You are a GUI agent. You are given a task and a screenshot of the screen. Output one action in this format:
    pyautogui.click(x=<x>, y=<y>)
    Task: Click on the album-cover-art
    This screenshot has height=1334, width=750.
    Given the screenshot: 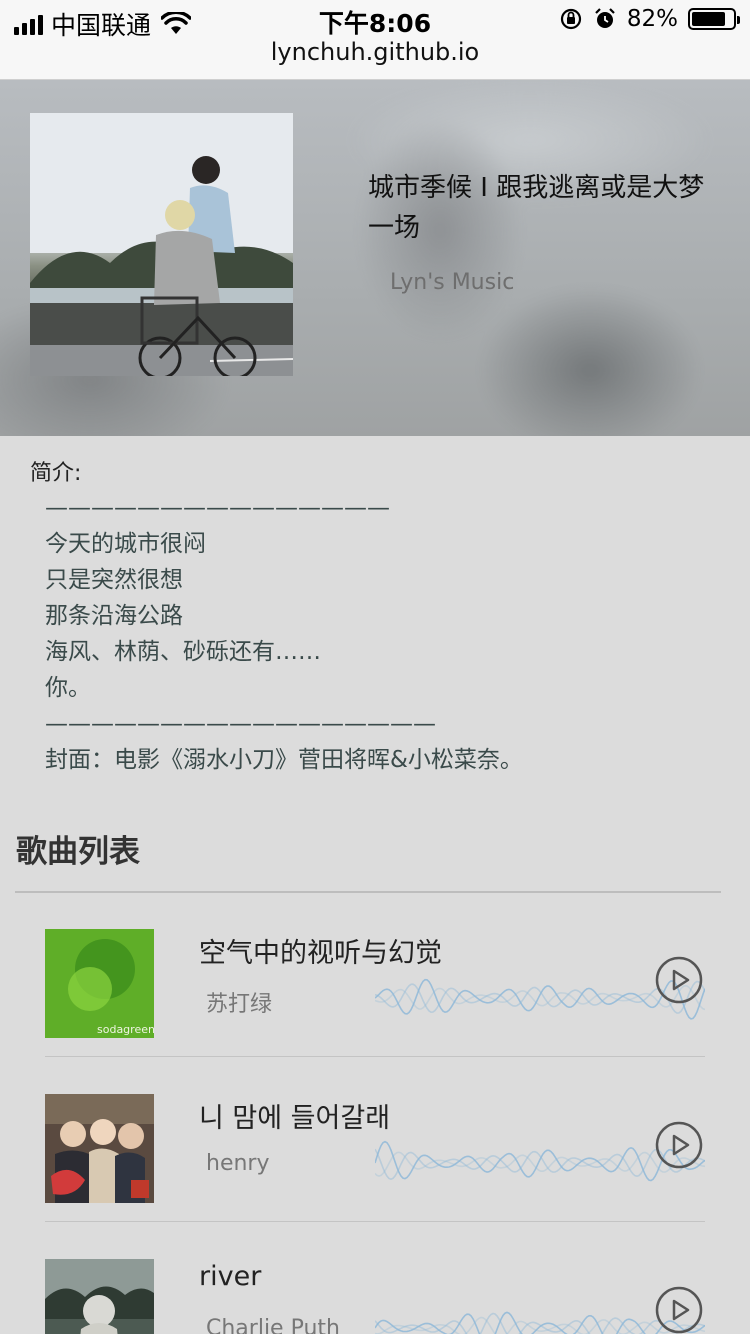 What is the action you would take?
    pyautogui.click(x=161, y=244)
    